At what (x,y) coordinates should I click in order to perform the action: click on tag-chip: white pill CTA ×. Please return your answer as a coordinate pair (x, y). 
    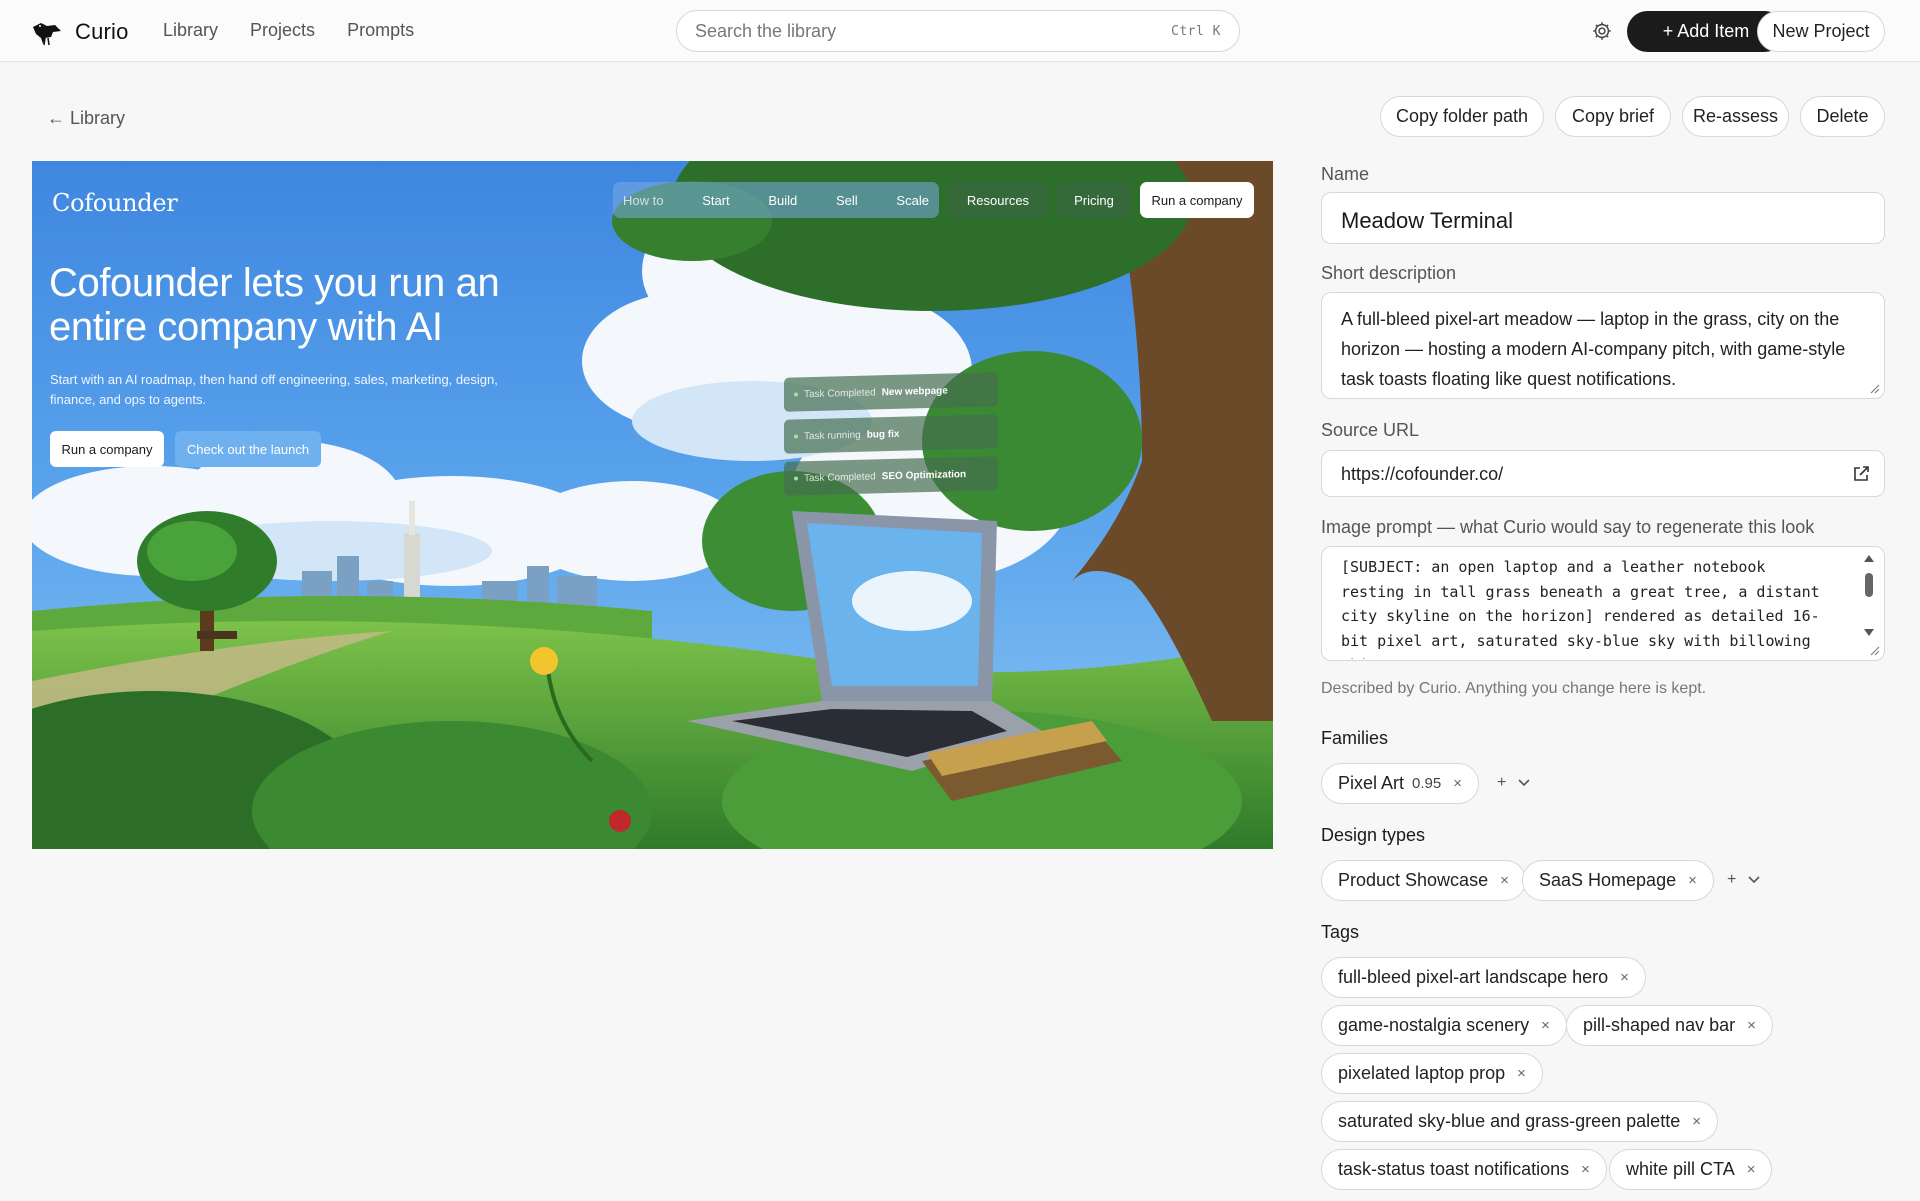
    Looking at the image, I should click on (1691, 1169).